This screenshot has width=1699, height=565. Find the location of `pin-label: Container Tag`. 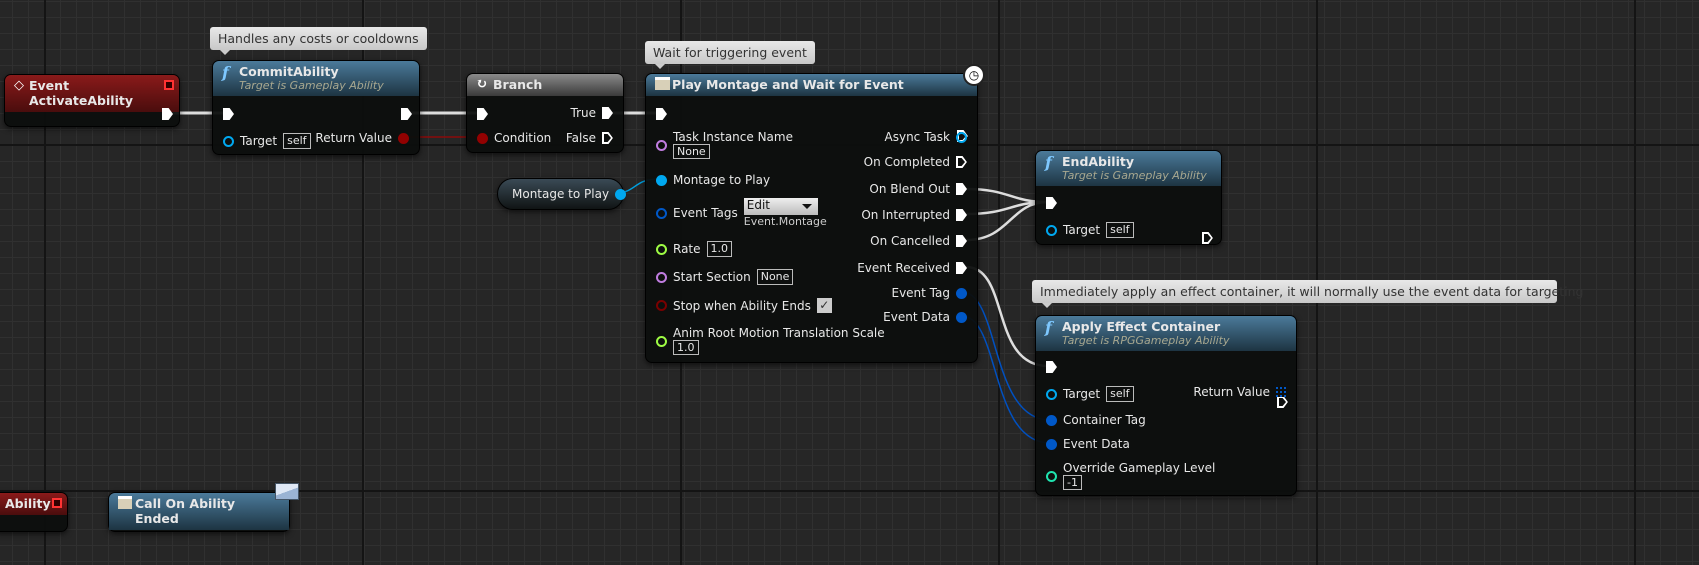

pin-label: Container Tag is located at coordinates (1104, 420).